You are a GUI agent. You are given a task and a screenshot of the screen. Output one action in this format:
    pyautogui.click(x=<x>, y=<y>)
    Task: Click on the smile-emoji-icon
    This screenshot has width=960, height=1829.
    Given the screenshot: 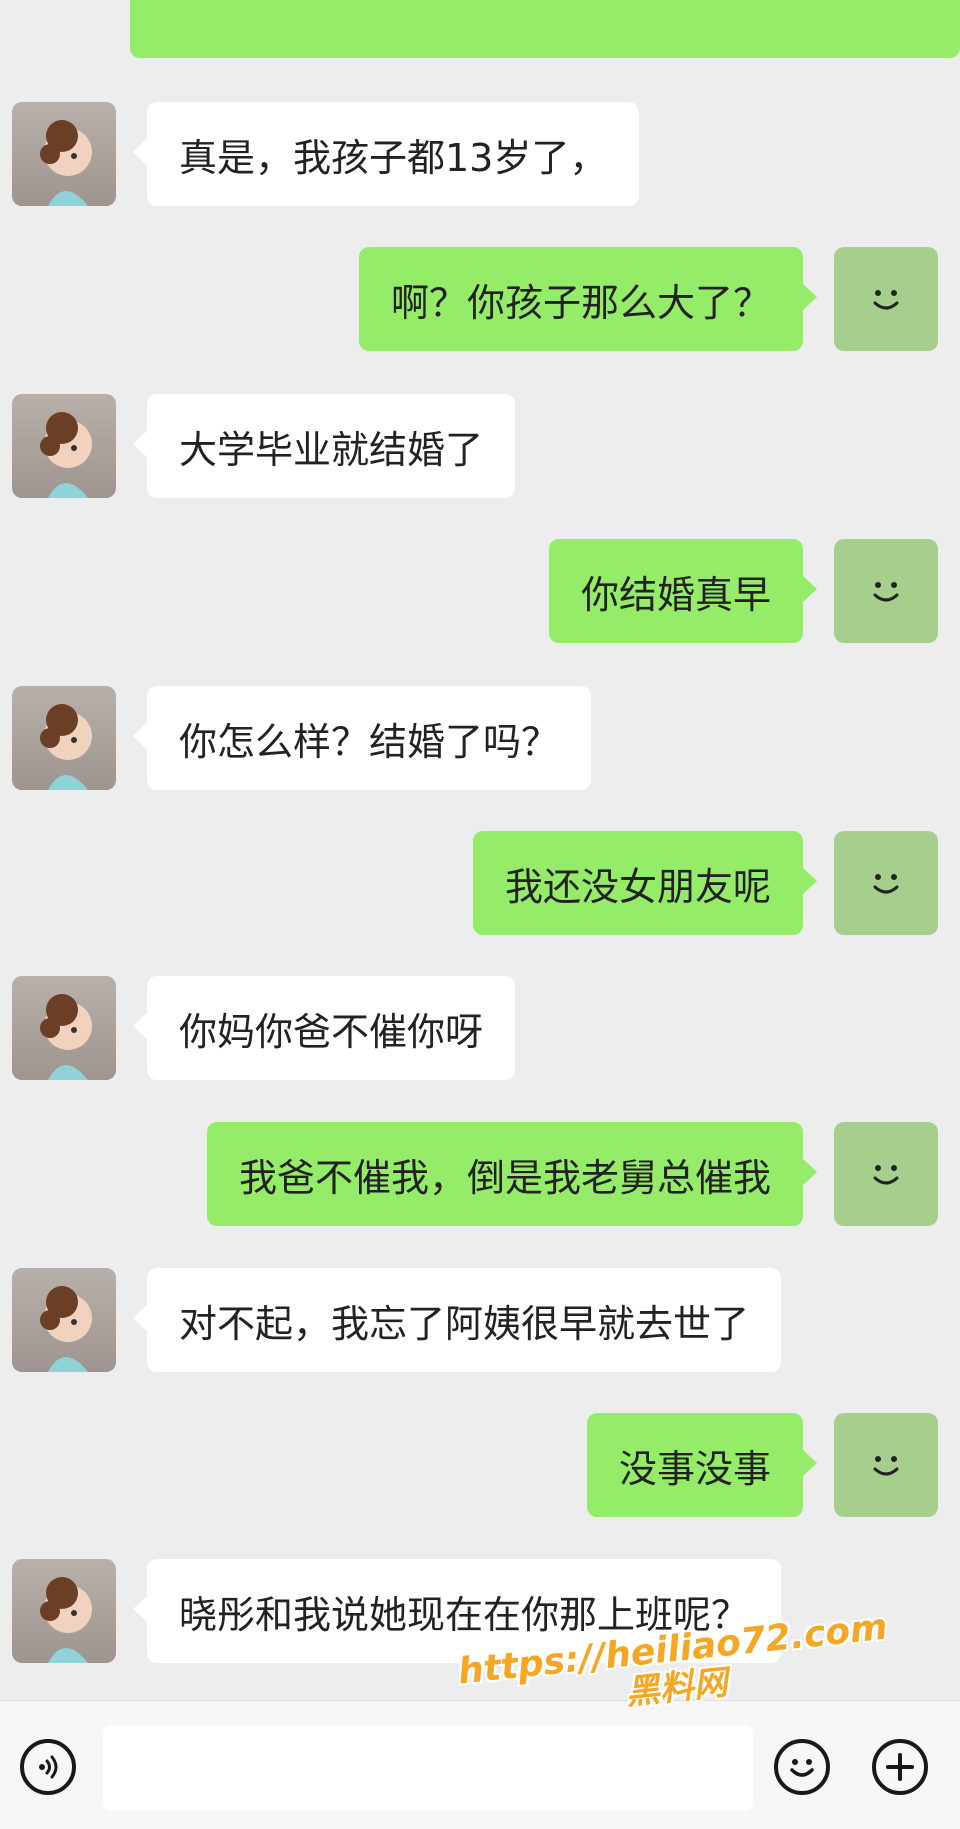 What is the action you would take?
    pyautogui.click(x=802, y=1767)
    